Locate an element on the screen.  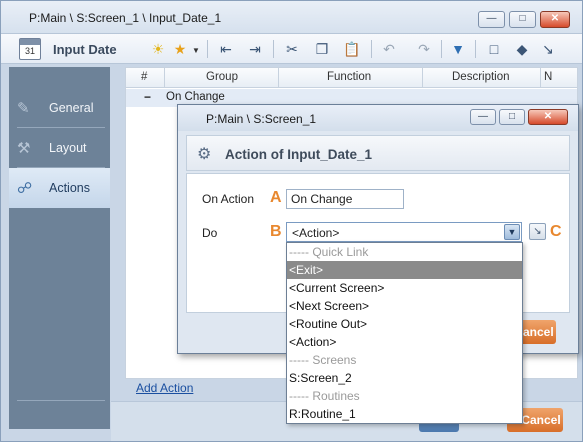
dialog-minimize-button: — is located at coordinates (483, 117).